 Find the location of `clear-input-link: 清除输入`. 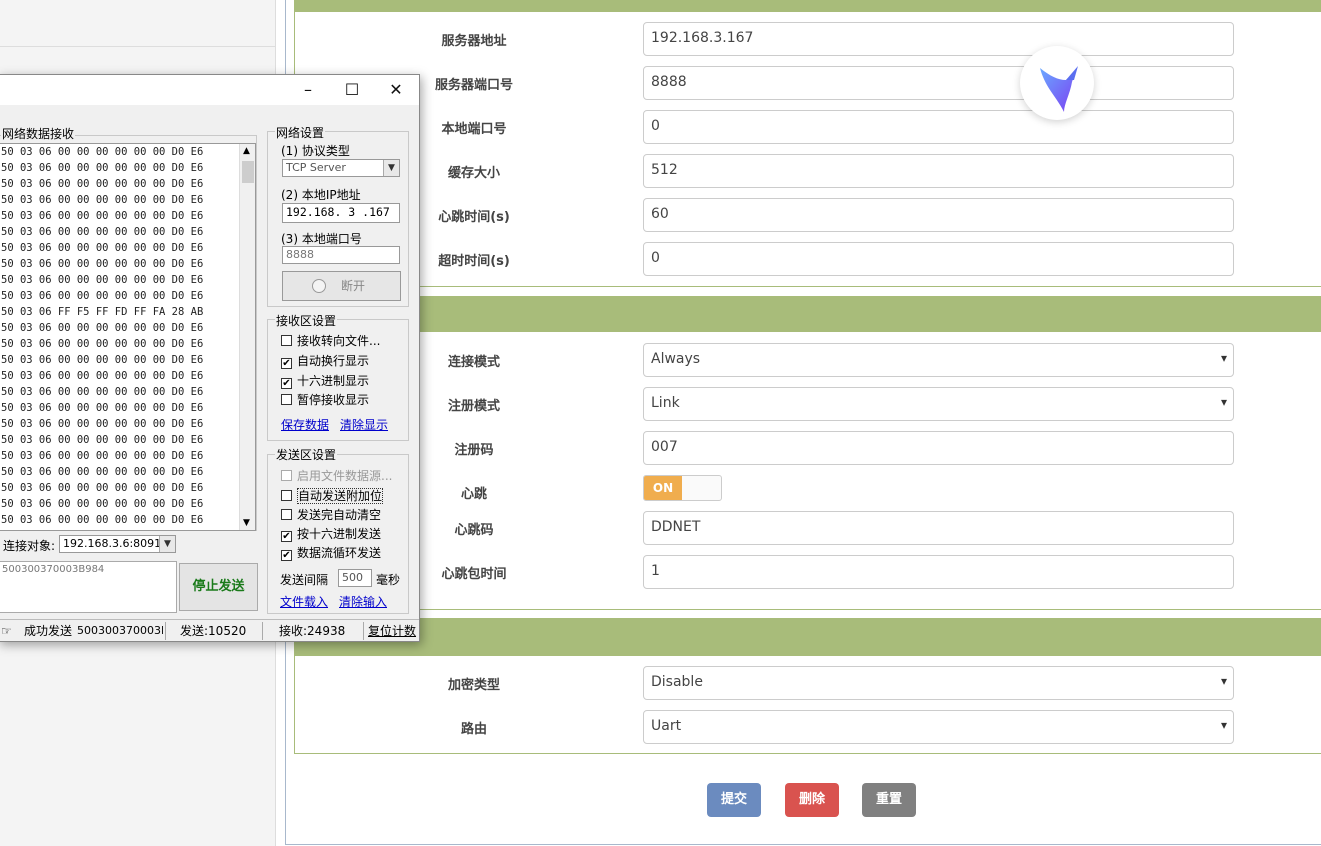

clear-input-link: 清除输入 is located at coordinates (363, 601).